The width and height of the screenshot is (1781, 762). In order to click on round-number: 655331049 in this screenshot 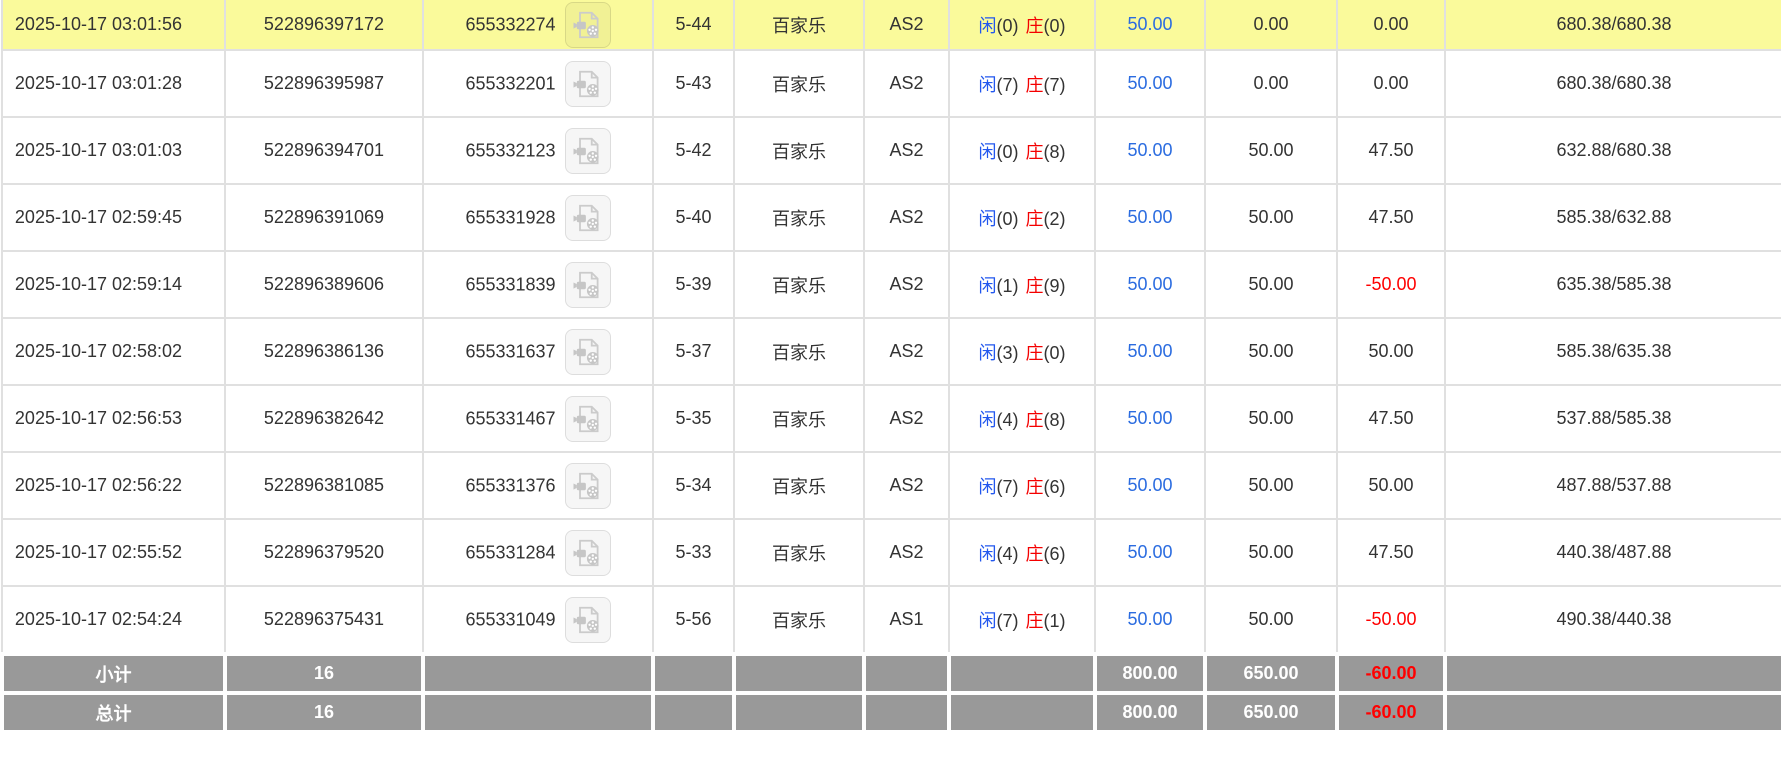, I will do `click(510, 619)`.